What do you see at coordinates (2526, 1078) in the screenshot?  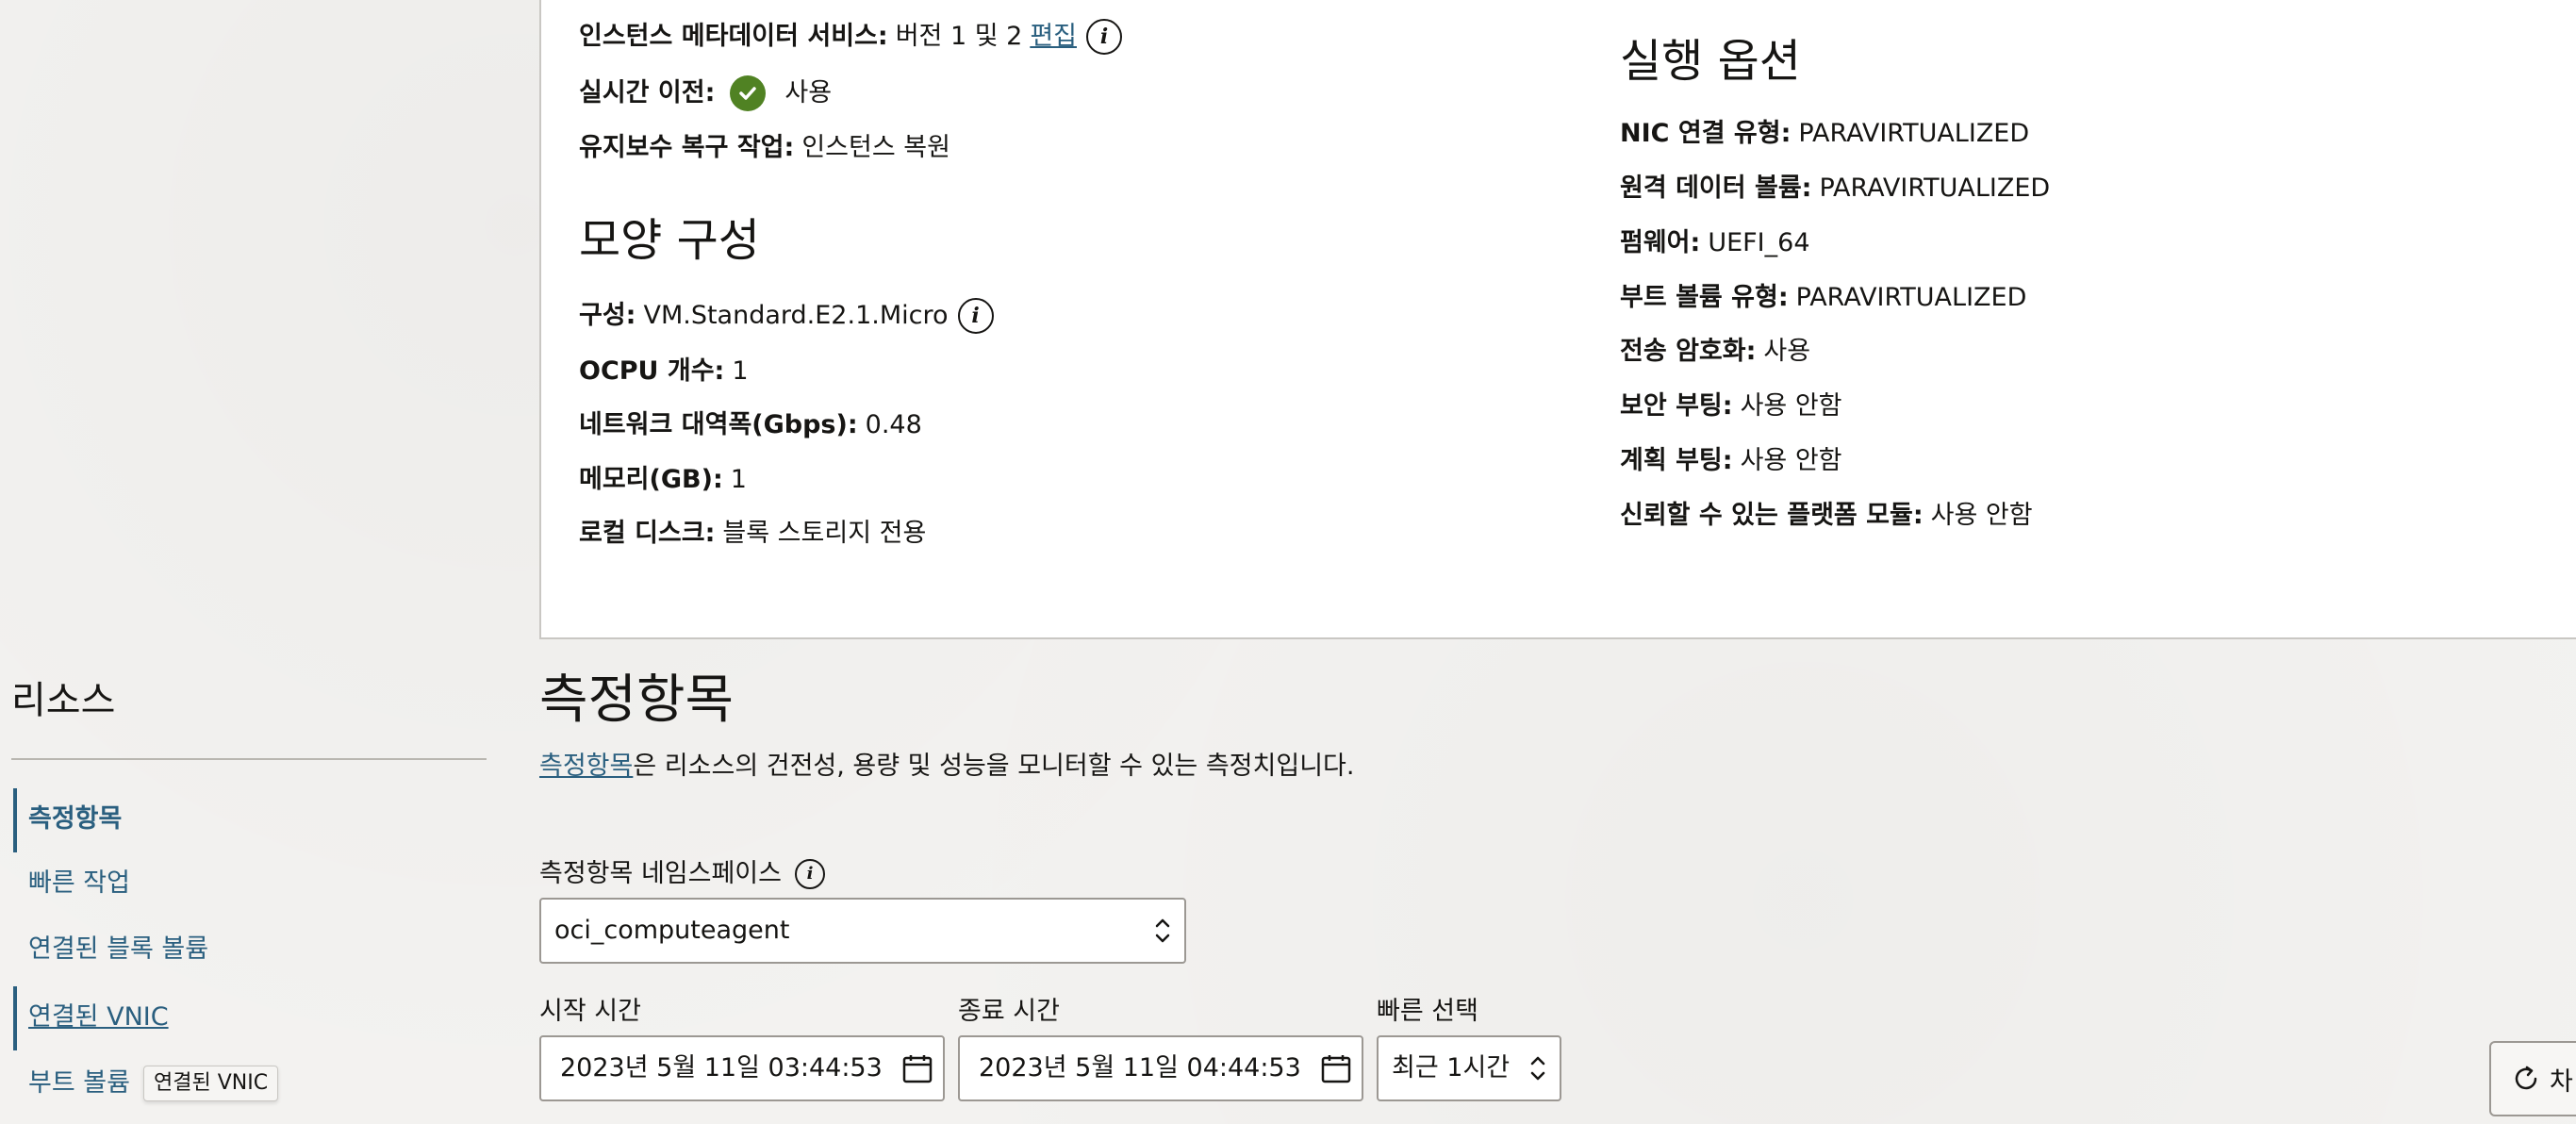 I see `refresh-icon` at bounding box center [2526, 1078].